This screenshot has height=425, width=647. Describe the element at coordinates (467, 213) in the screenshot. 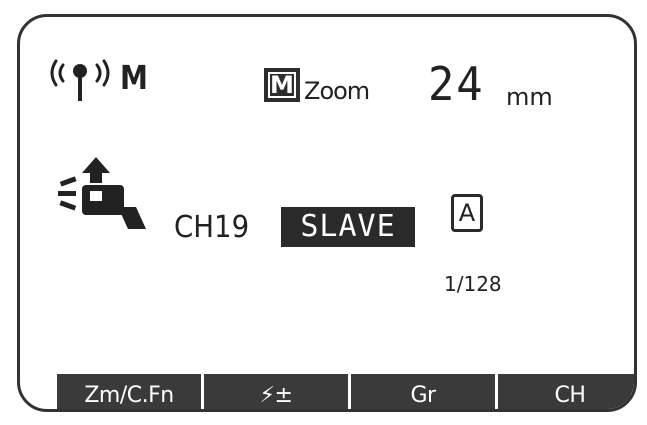

I see `group-badge: A` at that location.